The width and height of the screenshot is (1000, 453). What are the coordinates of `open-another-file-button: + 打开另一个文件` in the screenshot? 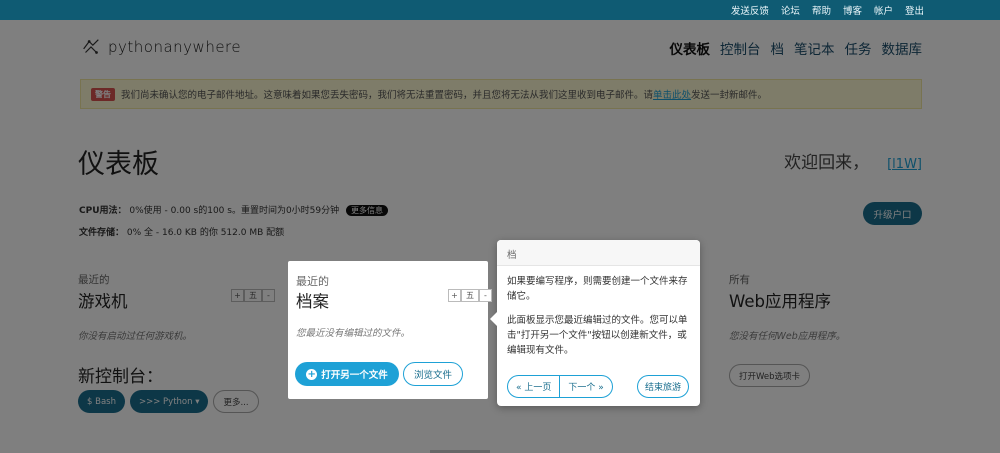 It's located at (347, 374).